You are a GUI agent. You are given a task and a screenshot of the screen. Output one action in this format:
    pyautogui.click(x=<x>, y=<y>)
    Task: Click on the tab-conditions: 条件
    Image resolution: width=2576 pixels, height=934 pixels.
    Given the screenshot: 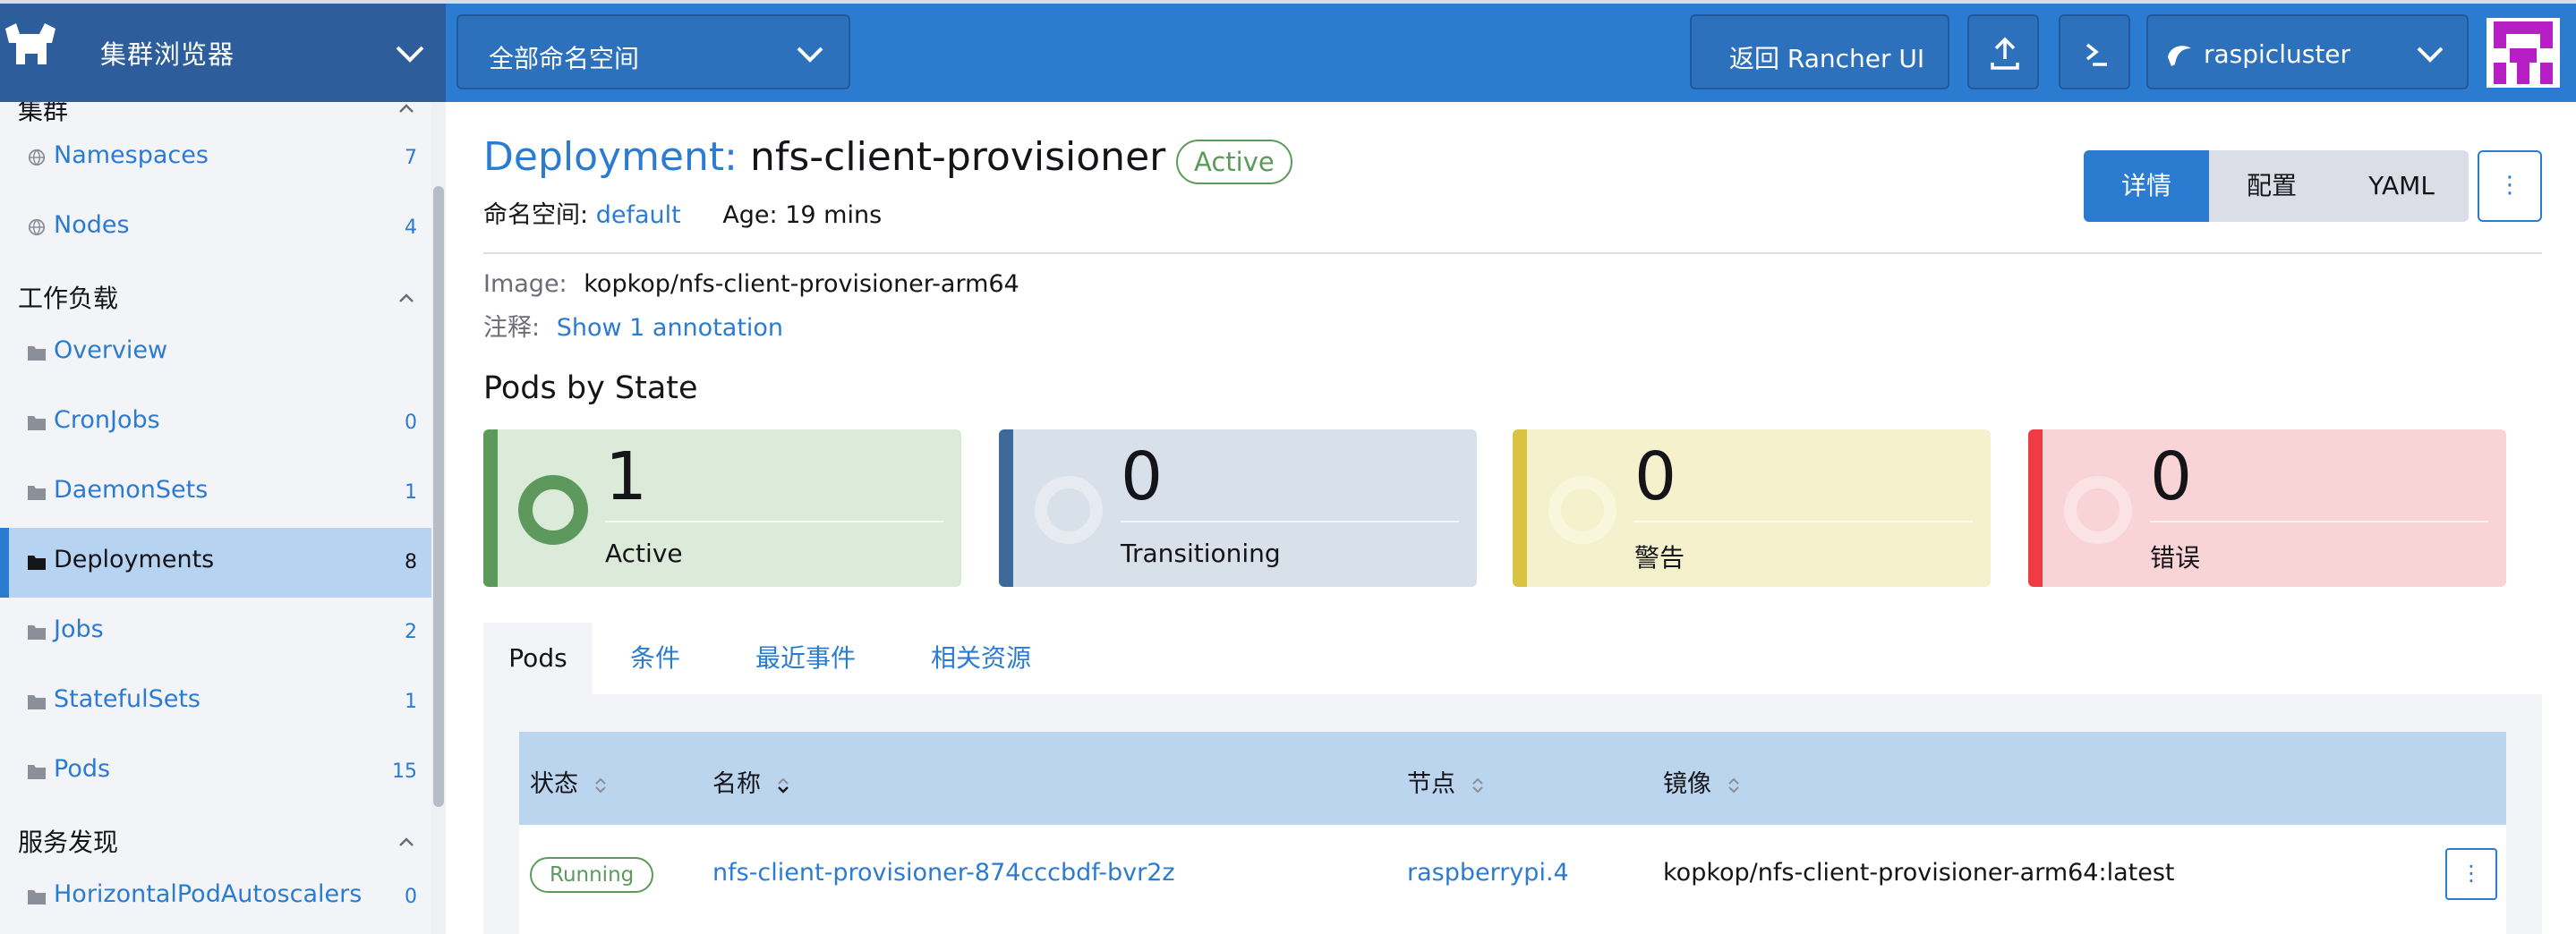 What is the action you would take?
    pyautogui.click(x=655, y=658)
    